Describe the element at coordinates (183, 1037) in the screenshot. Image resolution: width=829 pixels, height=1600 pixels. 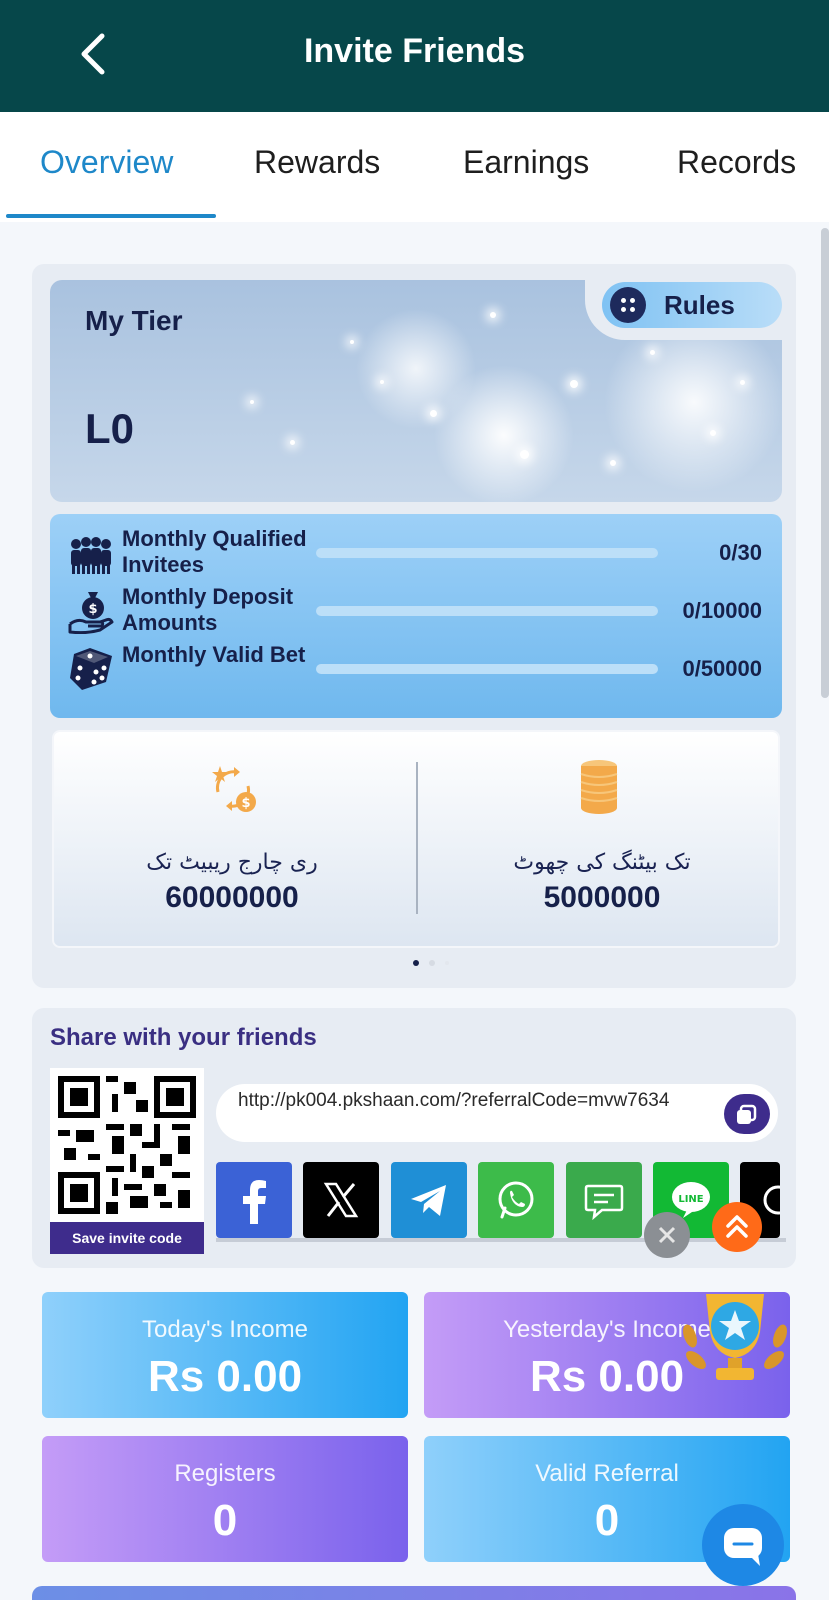
I see `share-title: Share with your friends` at that location.